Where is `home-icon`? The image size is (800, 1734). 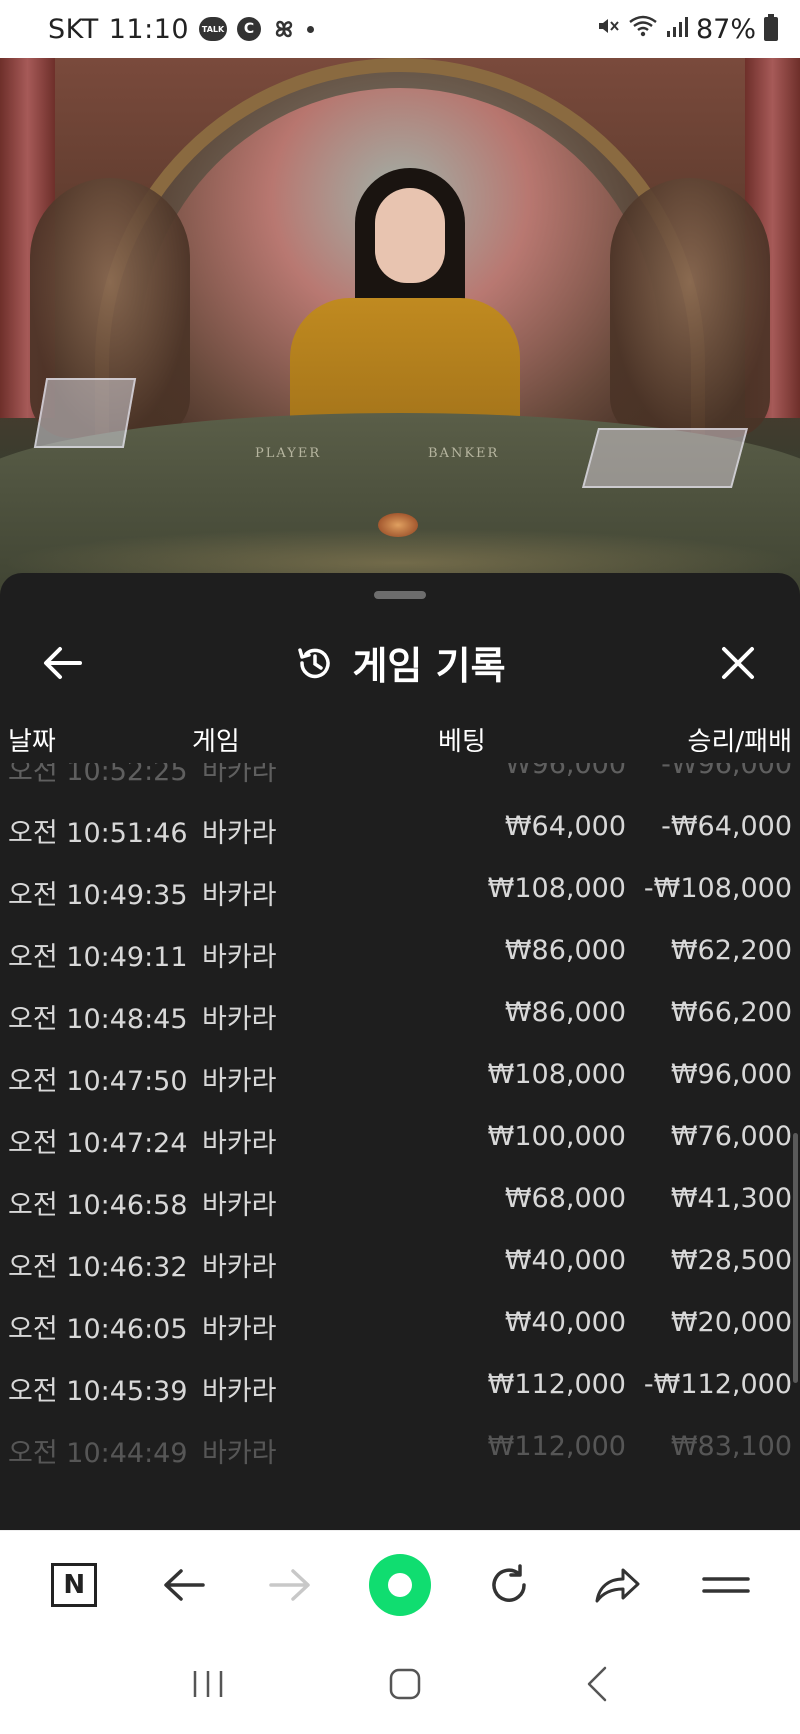 home-icon is located at coordinates (405, 1684).